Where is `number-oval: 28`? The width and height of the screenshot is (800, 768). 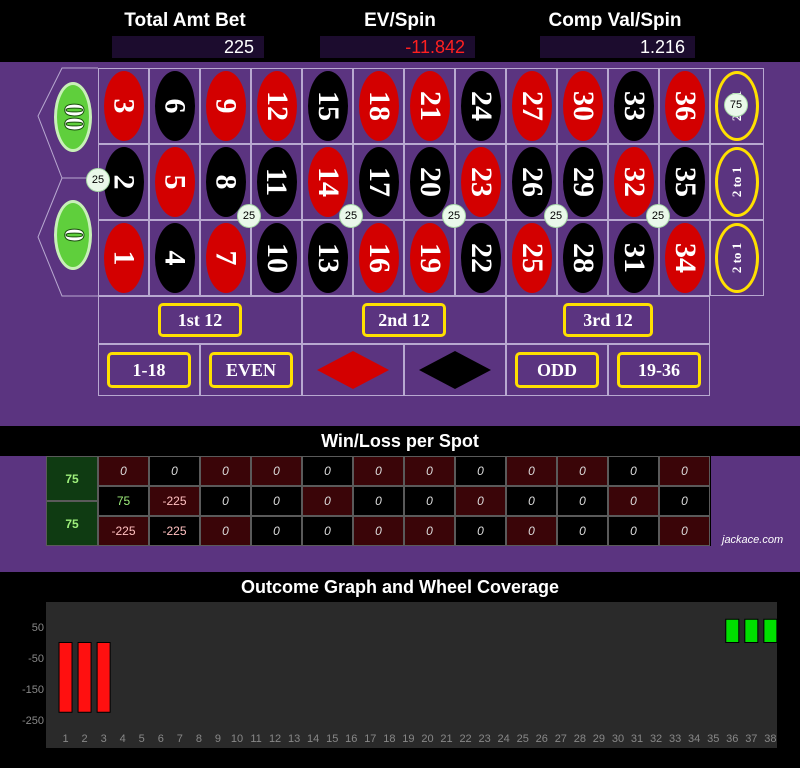
number-oval: 28 is located at coordinates (582, 258).